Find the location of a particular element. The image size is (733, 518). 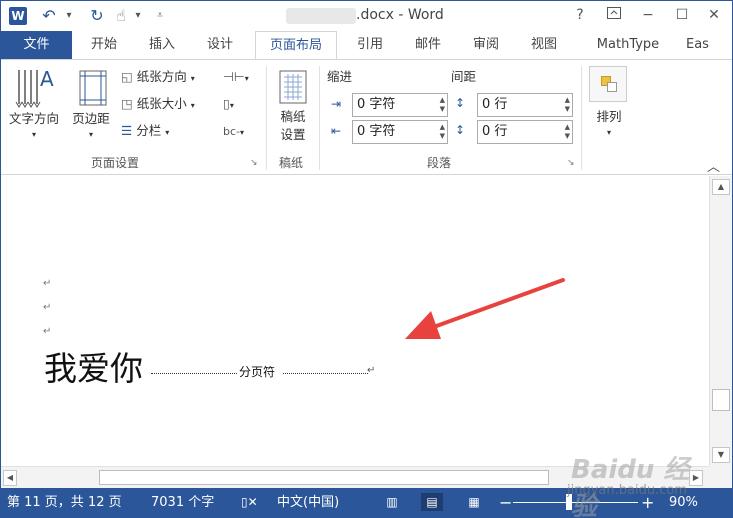

zoom-out-button: − is located at coordinates (505, 502).